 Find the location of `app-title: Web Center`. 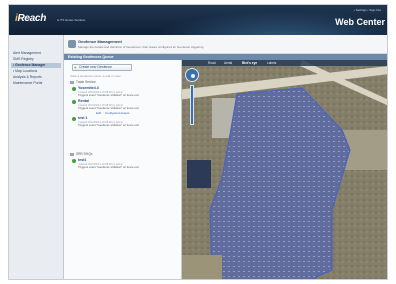

app-title: Web Center is located at coordinates (360, 22).